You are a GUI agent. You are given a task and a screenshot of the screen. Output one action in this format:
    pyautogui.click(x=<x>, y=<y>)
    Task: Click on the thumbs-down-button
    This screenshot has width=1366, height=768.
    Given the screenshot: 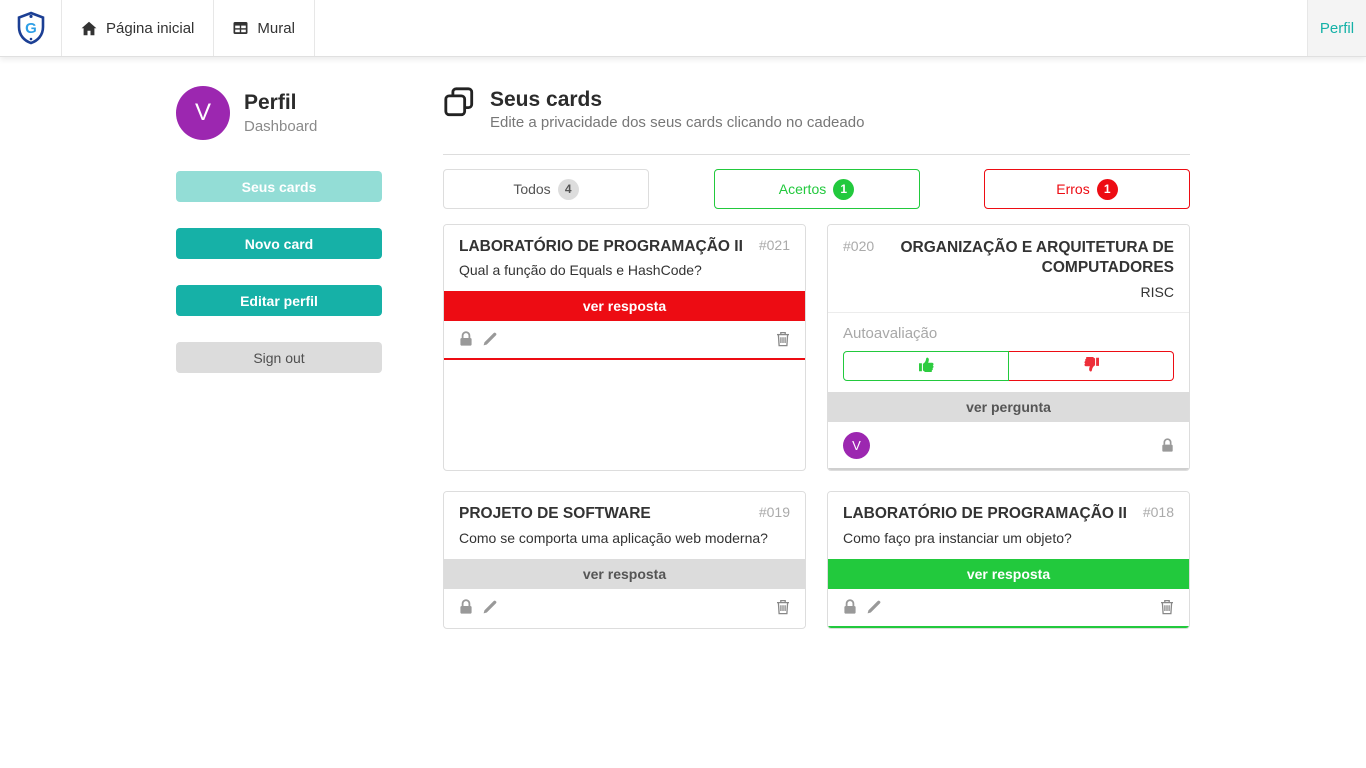 What is the action you would take?
    pyautogui.click(x=1091, y=366)
    